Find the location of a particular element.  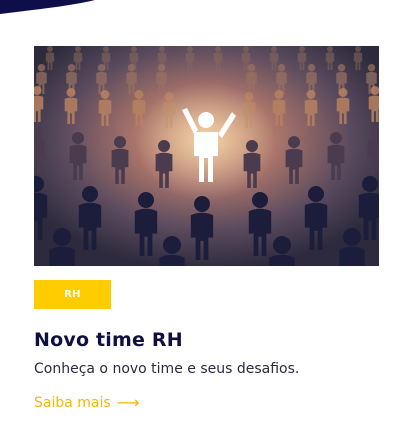

top-decoration is located at coordinates (47, 7).